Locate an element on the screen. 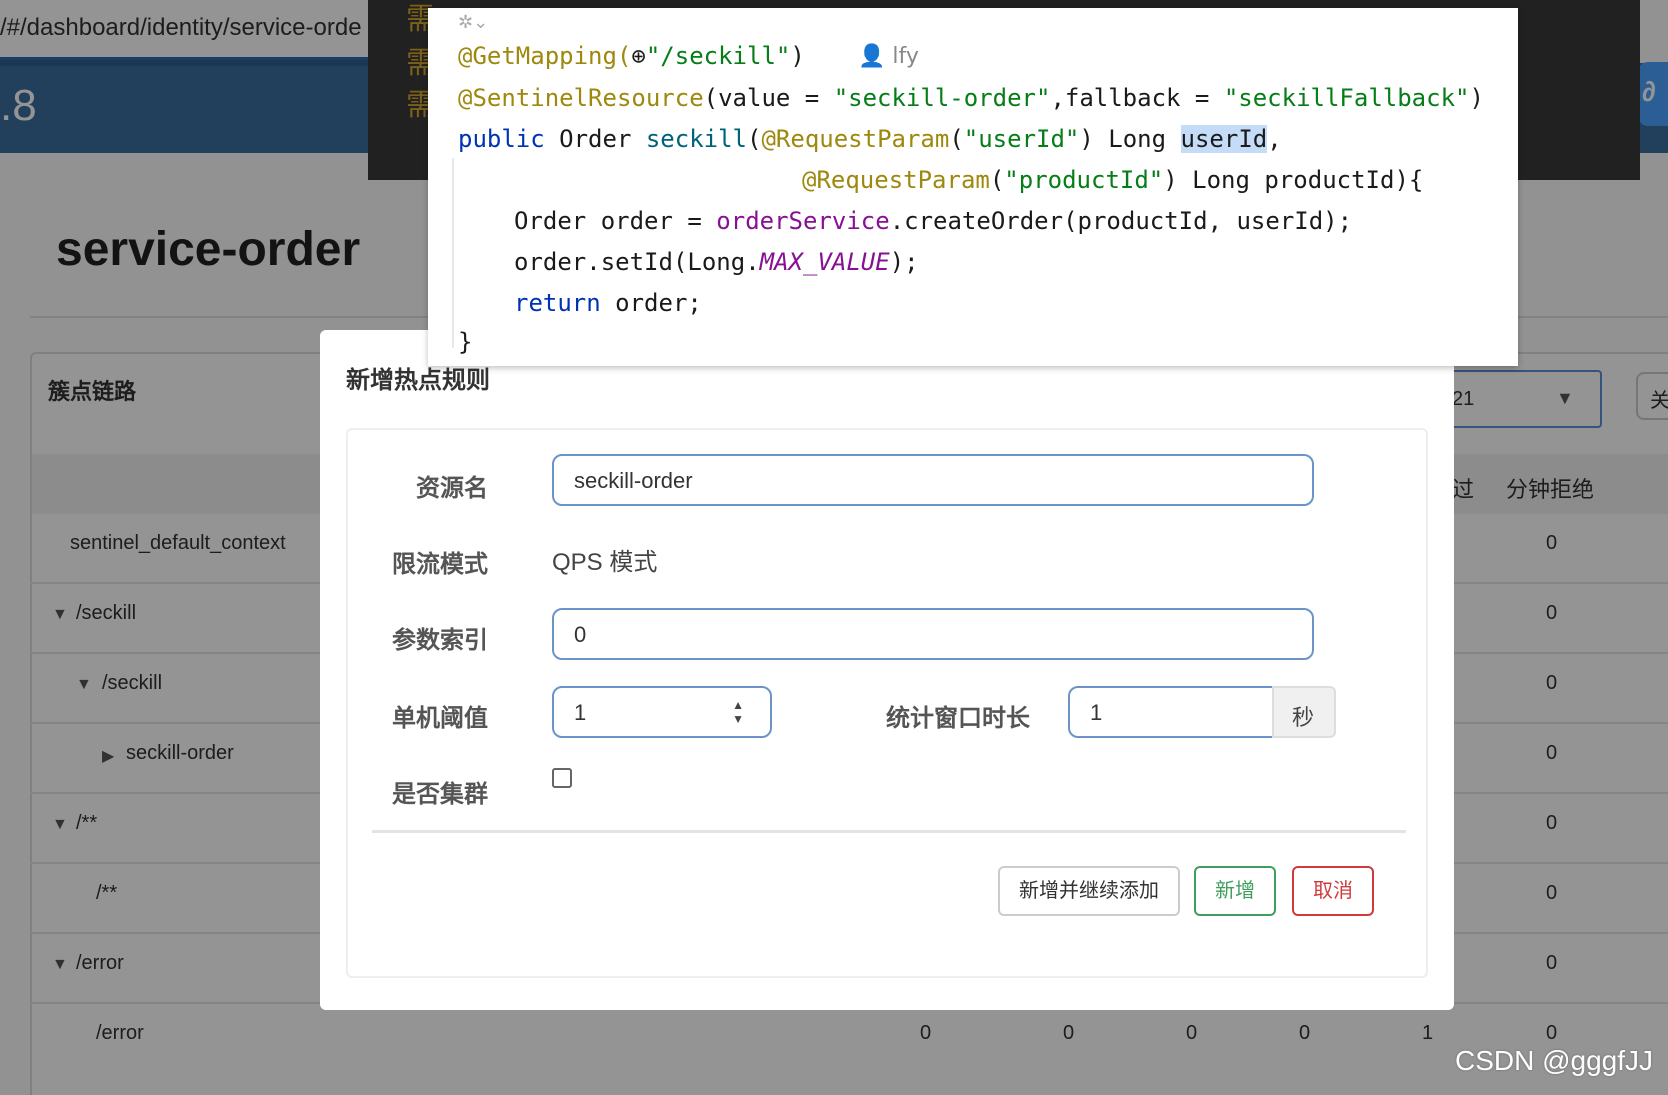 Image resolution: width=1668 pixels, height=1095 pixels. cluster-checkbox is located at coordinates (562, 778).